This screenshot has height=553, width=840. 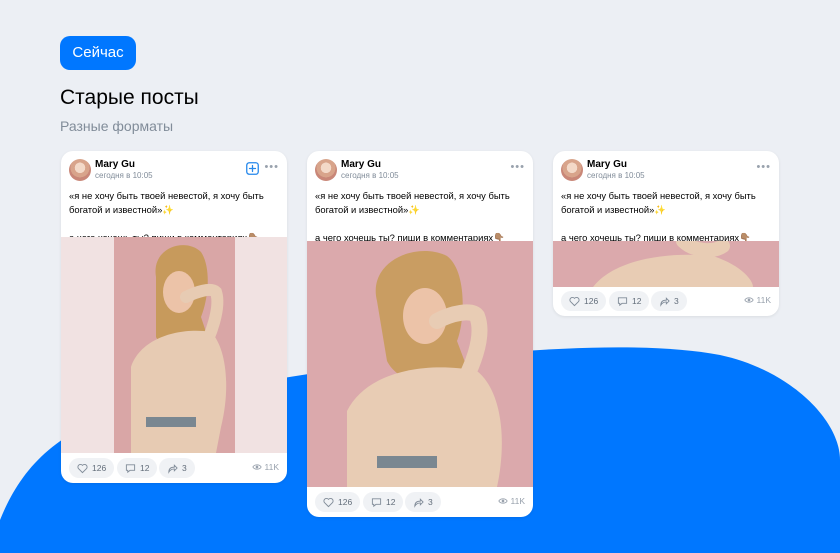 What do you see at coordinates (129, 97) in the screenshot?
I see `page-title: Старые посты` at bounding box center [129, 97].